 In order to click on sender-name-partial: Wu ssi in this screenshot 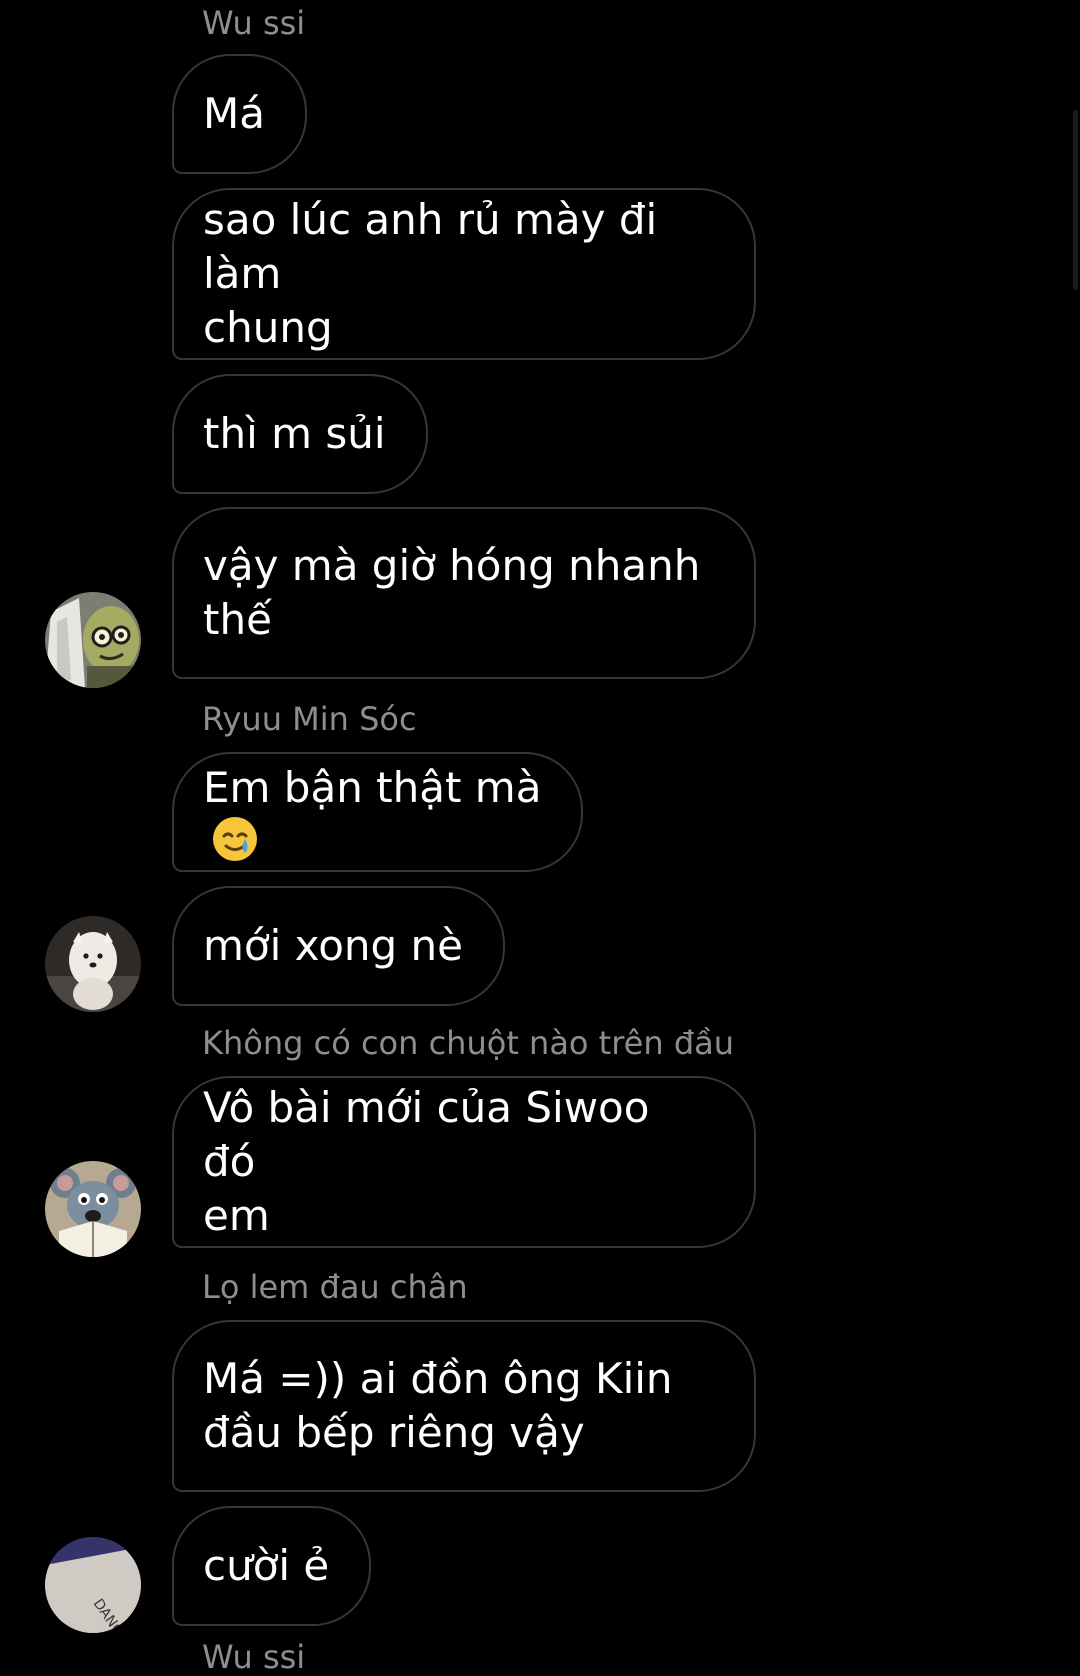, I will do `click(254, 1657)`.